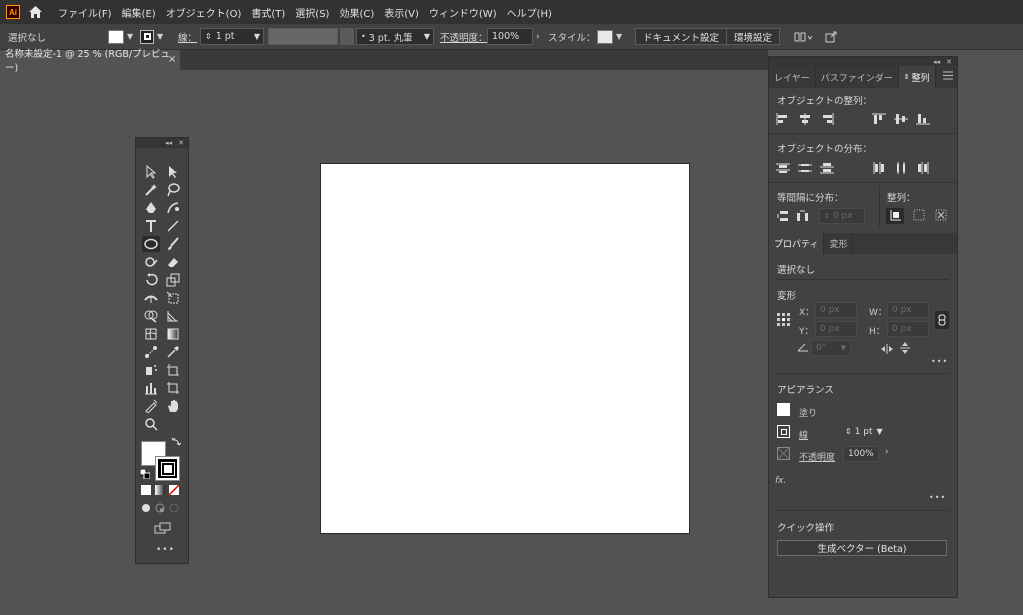 Image resolution: width=1023 pixels, height=615 pixels. What do you see at coordinates (90, 61) in the screenshot?
I see `document-tab: 名称未設定-1 @ 25 % (RGB/プレビュー)` at bounding box center [90, 61].